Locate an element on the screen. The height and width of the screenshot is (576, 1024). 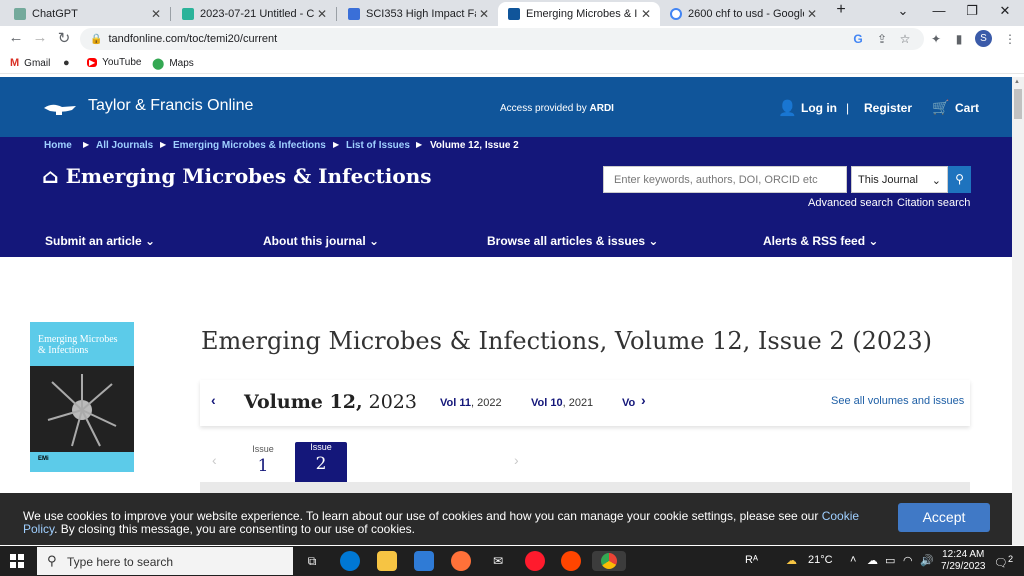
current-volume-year: 2023 is located at coordinates (392, 402).